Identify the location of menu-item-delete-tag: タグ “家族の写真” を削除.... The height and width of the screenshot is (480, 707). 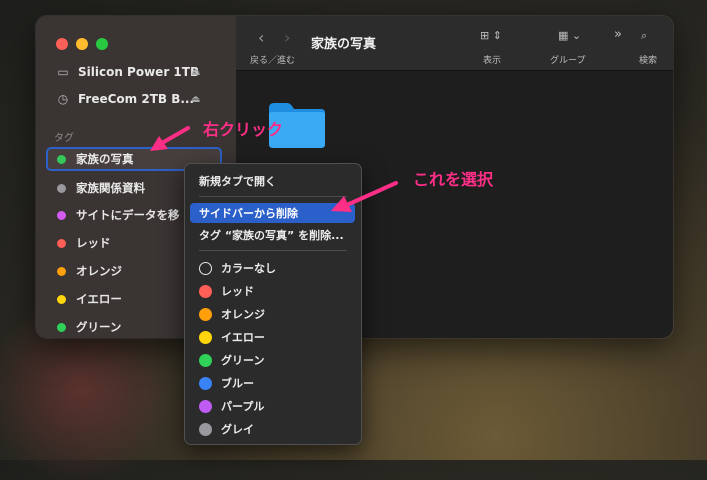
(272, 235).